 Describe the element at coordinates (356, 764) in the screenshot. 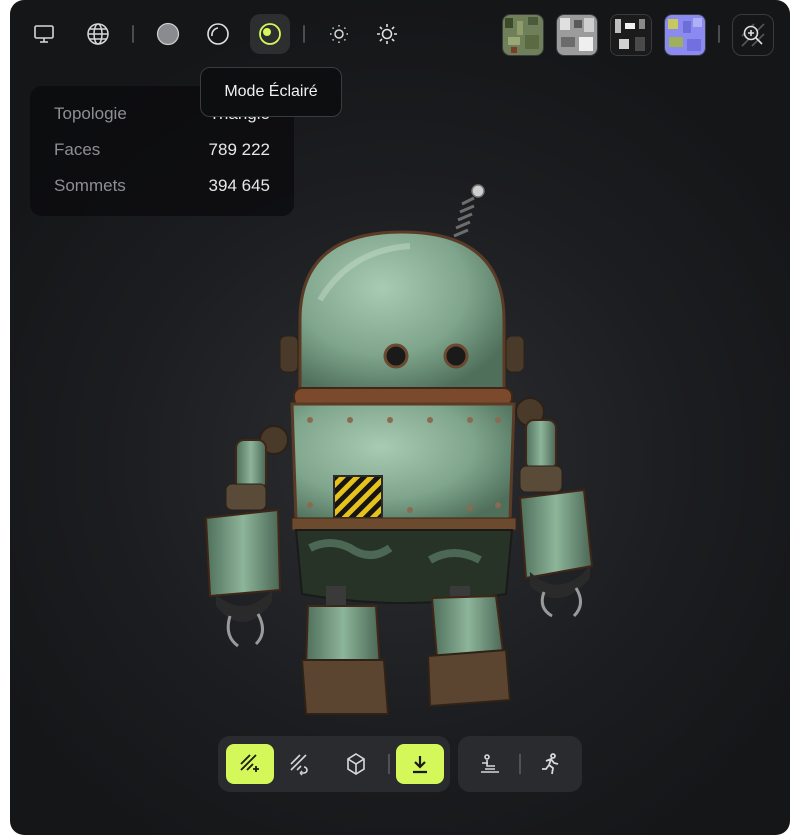

I see `cube-icon` at that location.